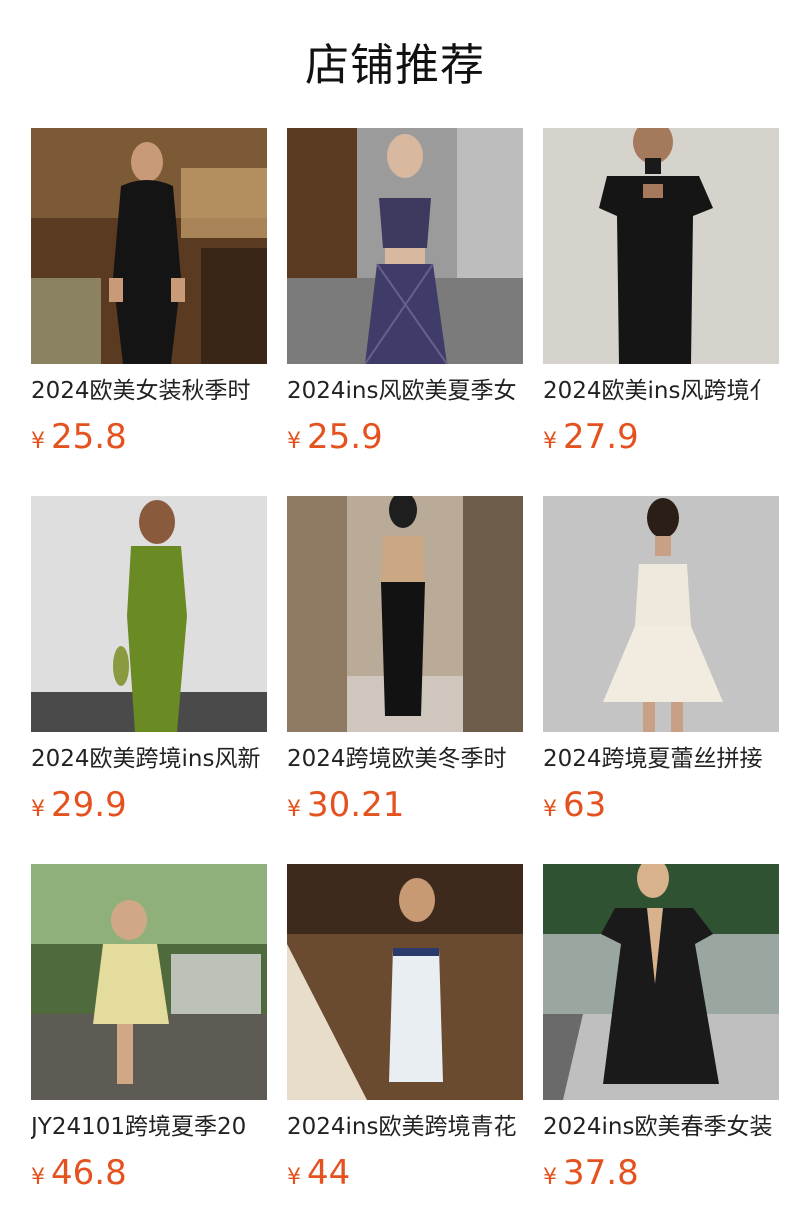 The height and width of the screenshot is (1232, 790). What do you see at coordinates (405, 1127) in the screenshot?
I see `product-name: 2024ins欧美跨境青花` at bounding box center [405, 1127].